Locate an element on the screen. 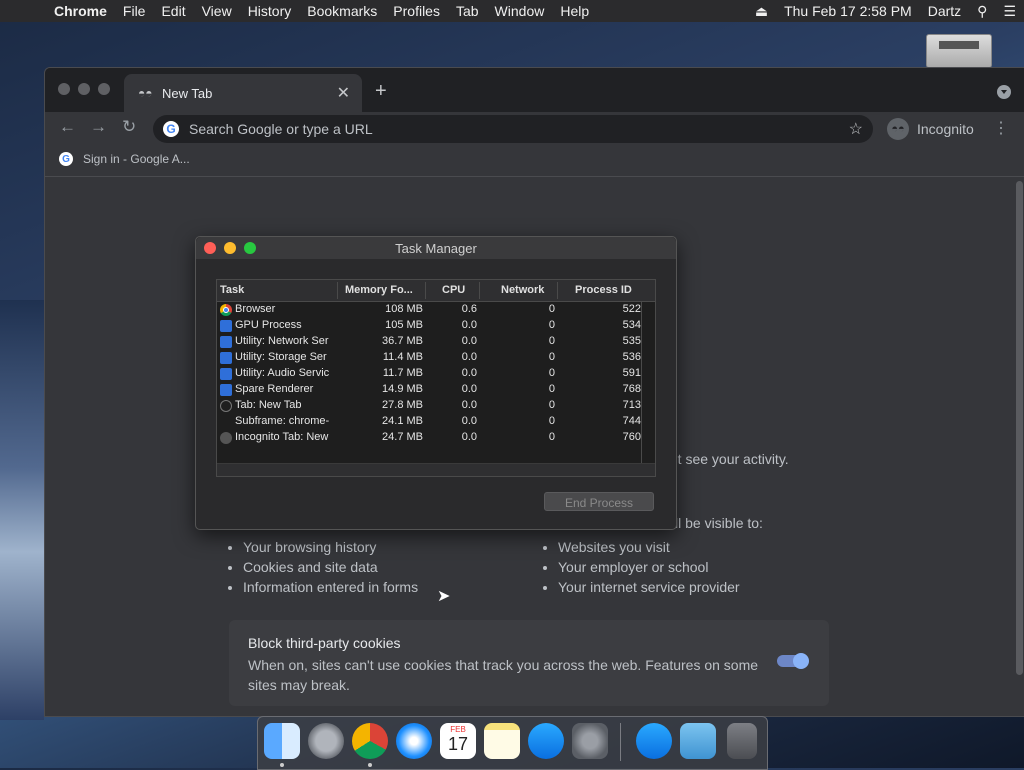  table-row: Browser 108 MB 0.6 0 522 is located at coordinates (436, 310).